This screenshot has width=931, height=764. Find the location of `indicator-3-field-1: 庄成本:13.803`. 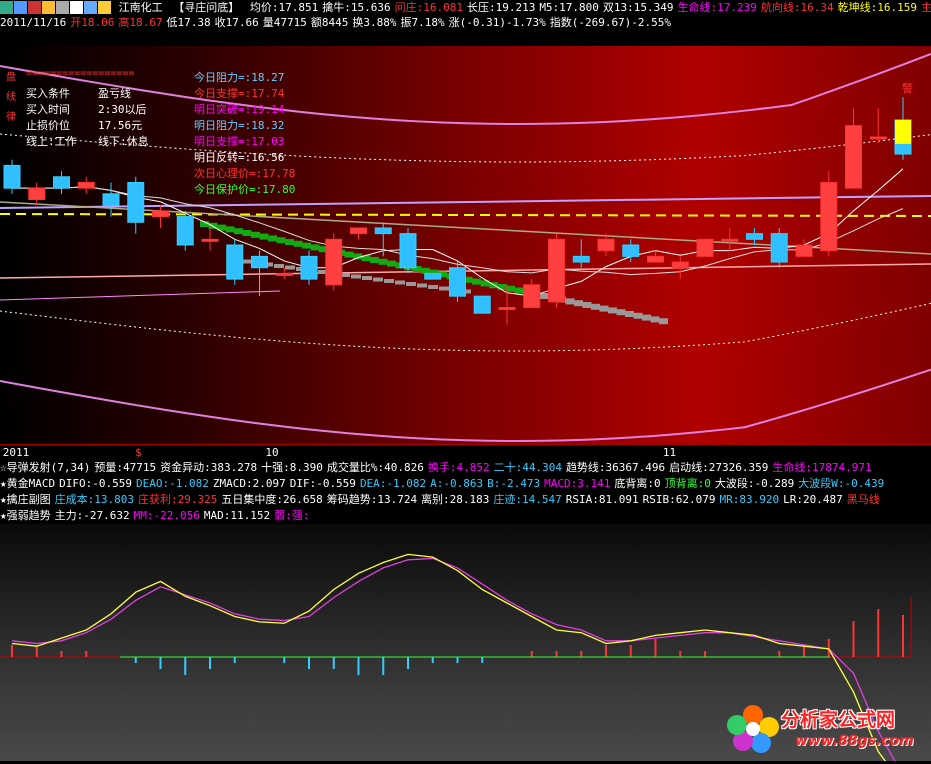

indicator-3-field-1: 庄成本:13.803 is located at coordinates (94, 499).